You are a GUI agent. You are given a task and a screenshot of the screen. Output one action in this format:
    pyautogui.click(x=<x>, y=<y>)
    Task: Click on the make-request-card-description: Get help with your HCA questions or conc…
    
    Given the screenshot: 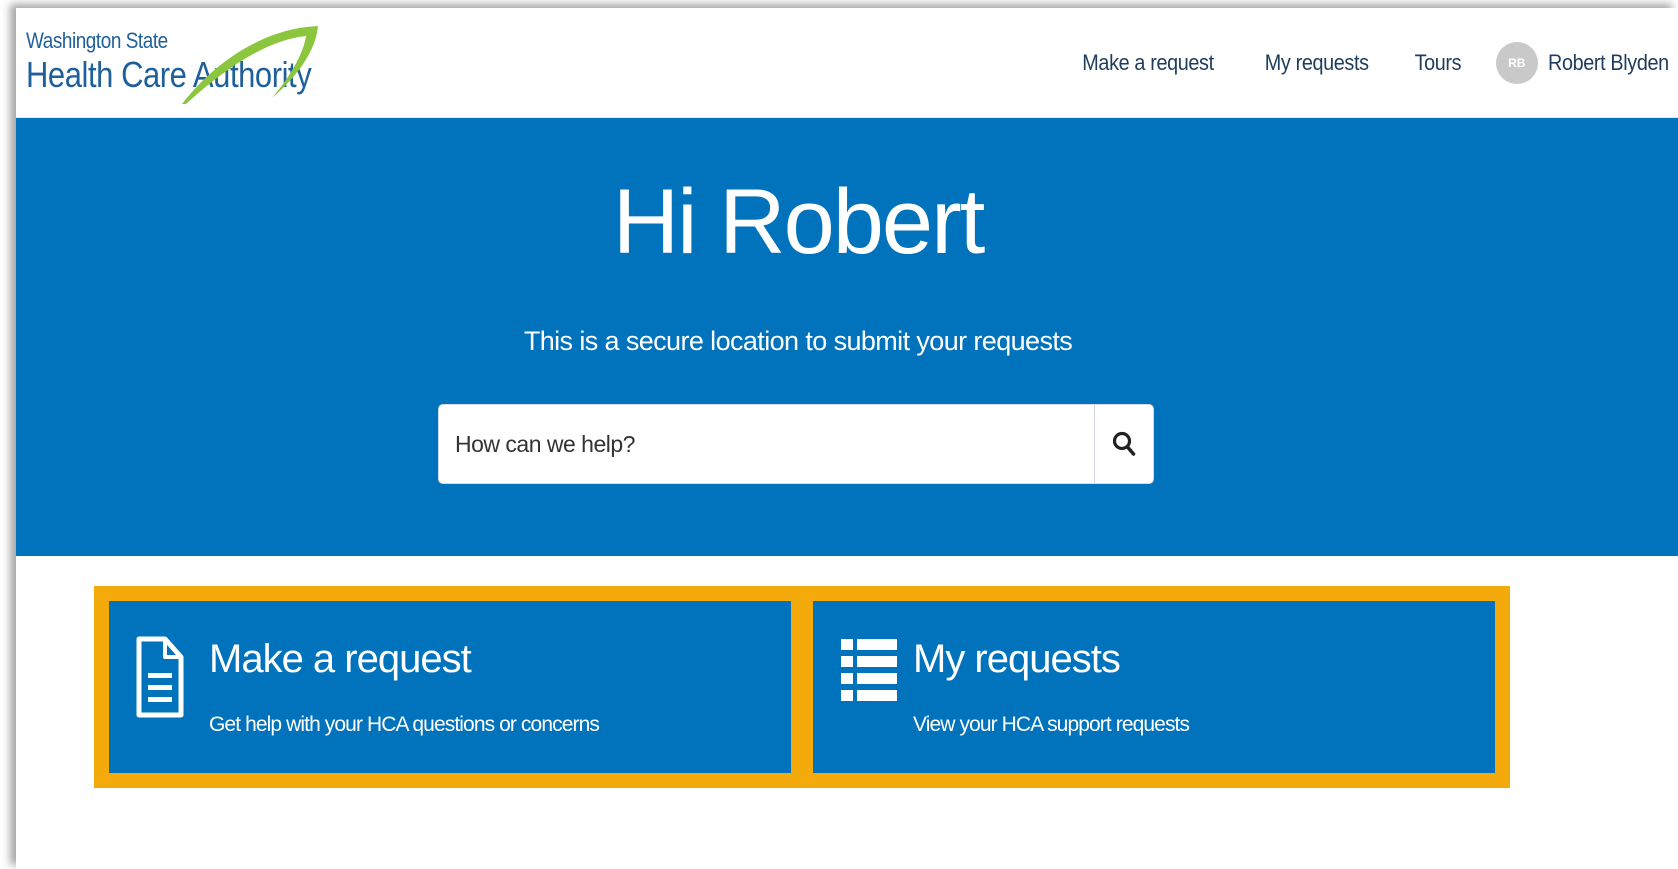 What is the action you would take?
    pyautogui.click(x=404, y=724)
    